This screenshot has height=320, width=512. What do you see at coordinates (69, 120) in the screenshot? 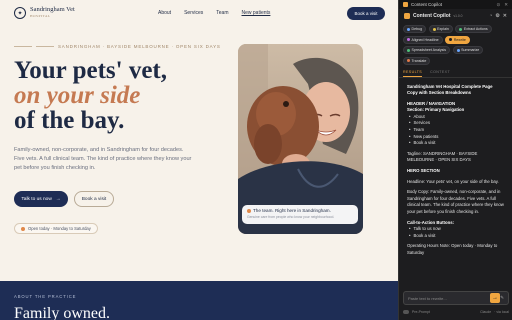
I see `headline-line-3: of the bay.` at bounding box center [69, 120].